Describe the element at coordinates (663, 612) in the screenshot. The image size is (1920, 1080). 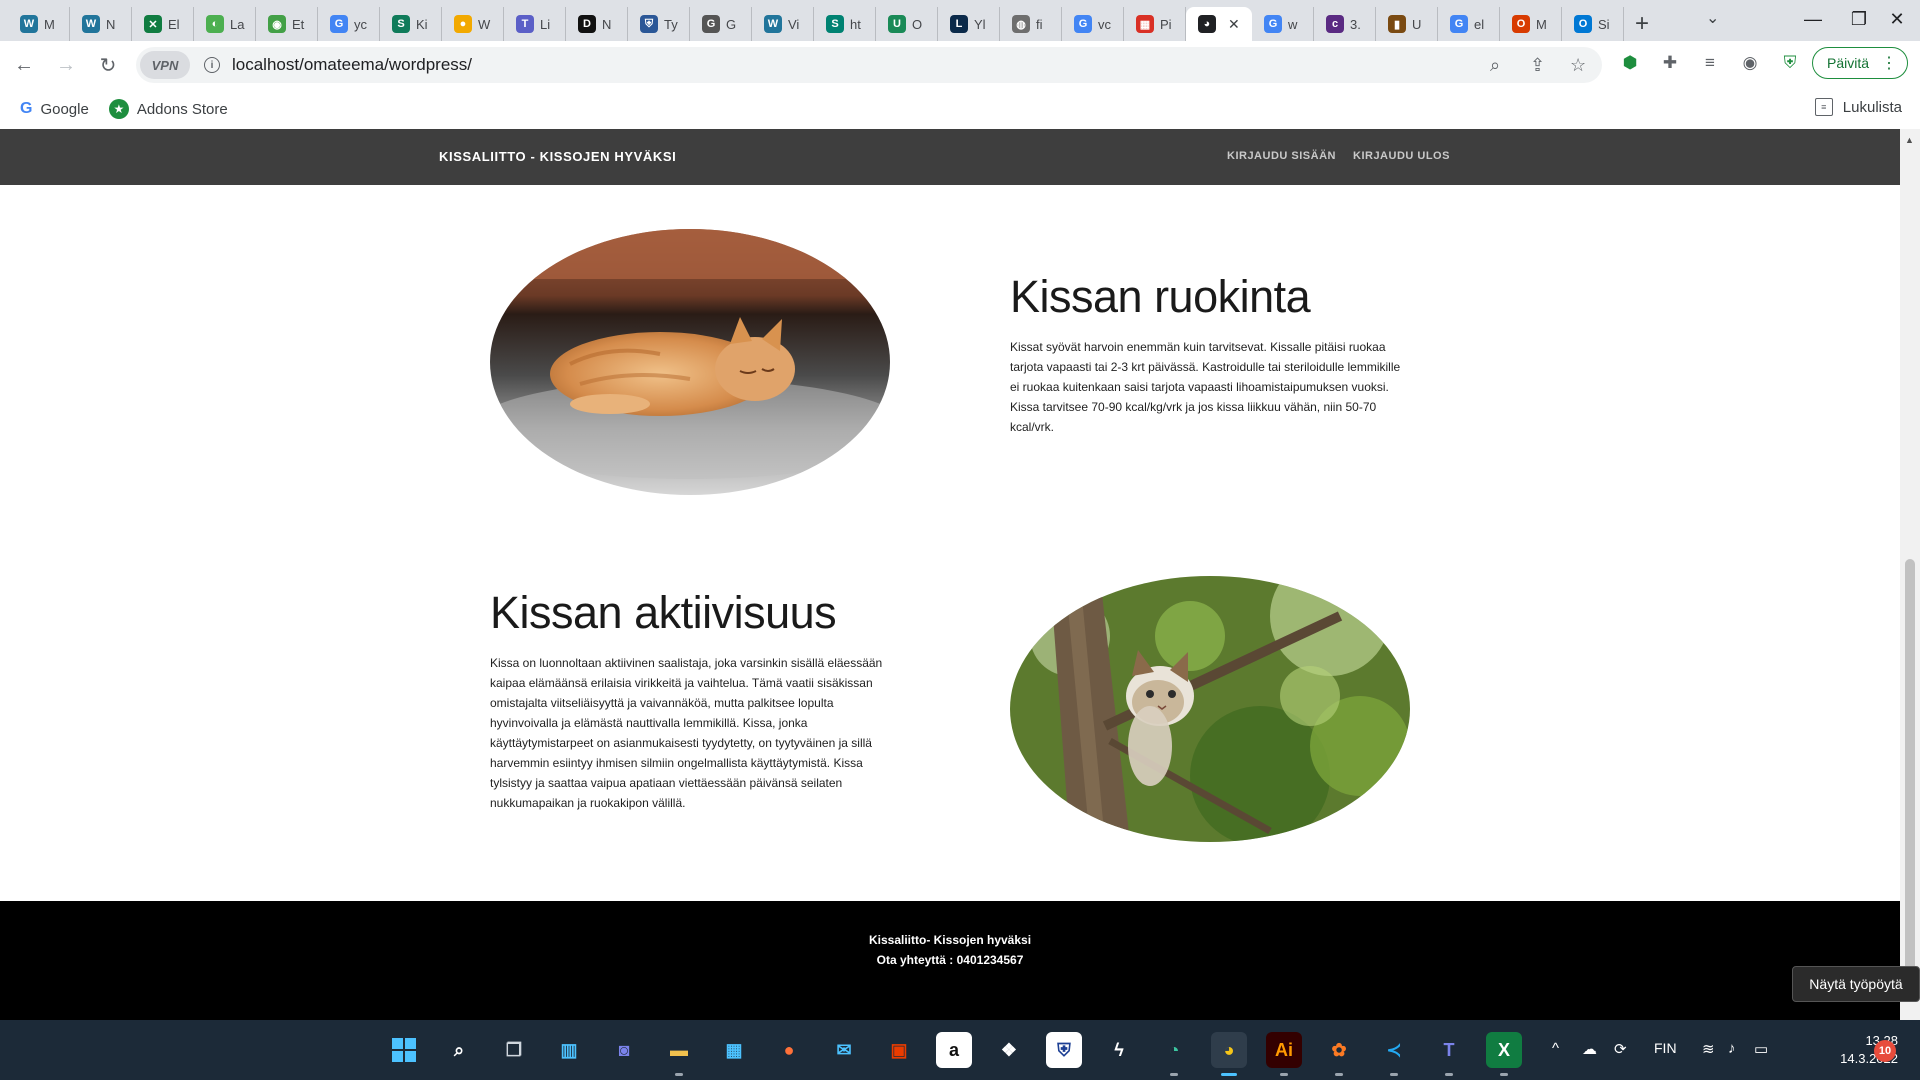
I see `section-title-activity: Kissan aktiivisuus` at that location.